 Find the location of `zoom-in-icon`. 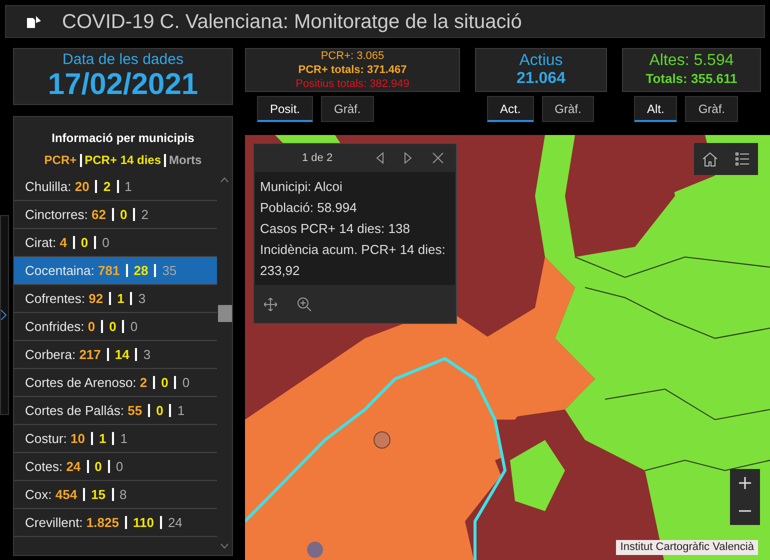

zoom-in-icon is located at coordinates (304, 304).